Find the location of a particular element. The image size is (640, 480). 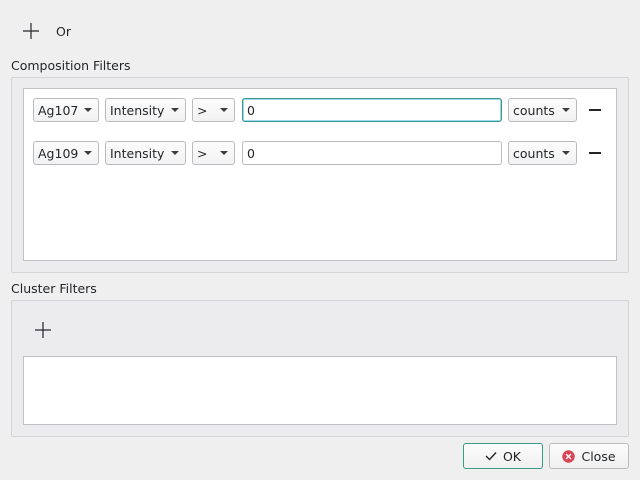

composition-filters-title: Composition Filters is located at coordinates (71, 65).